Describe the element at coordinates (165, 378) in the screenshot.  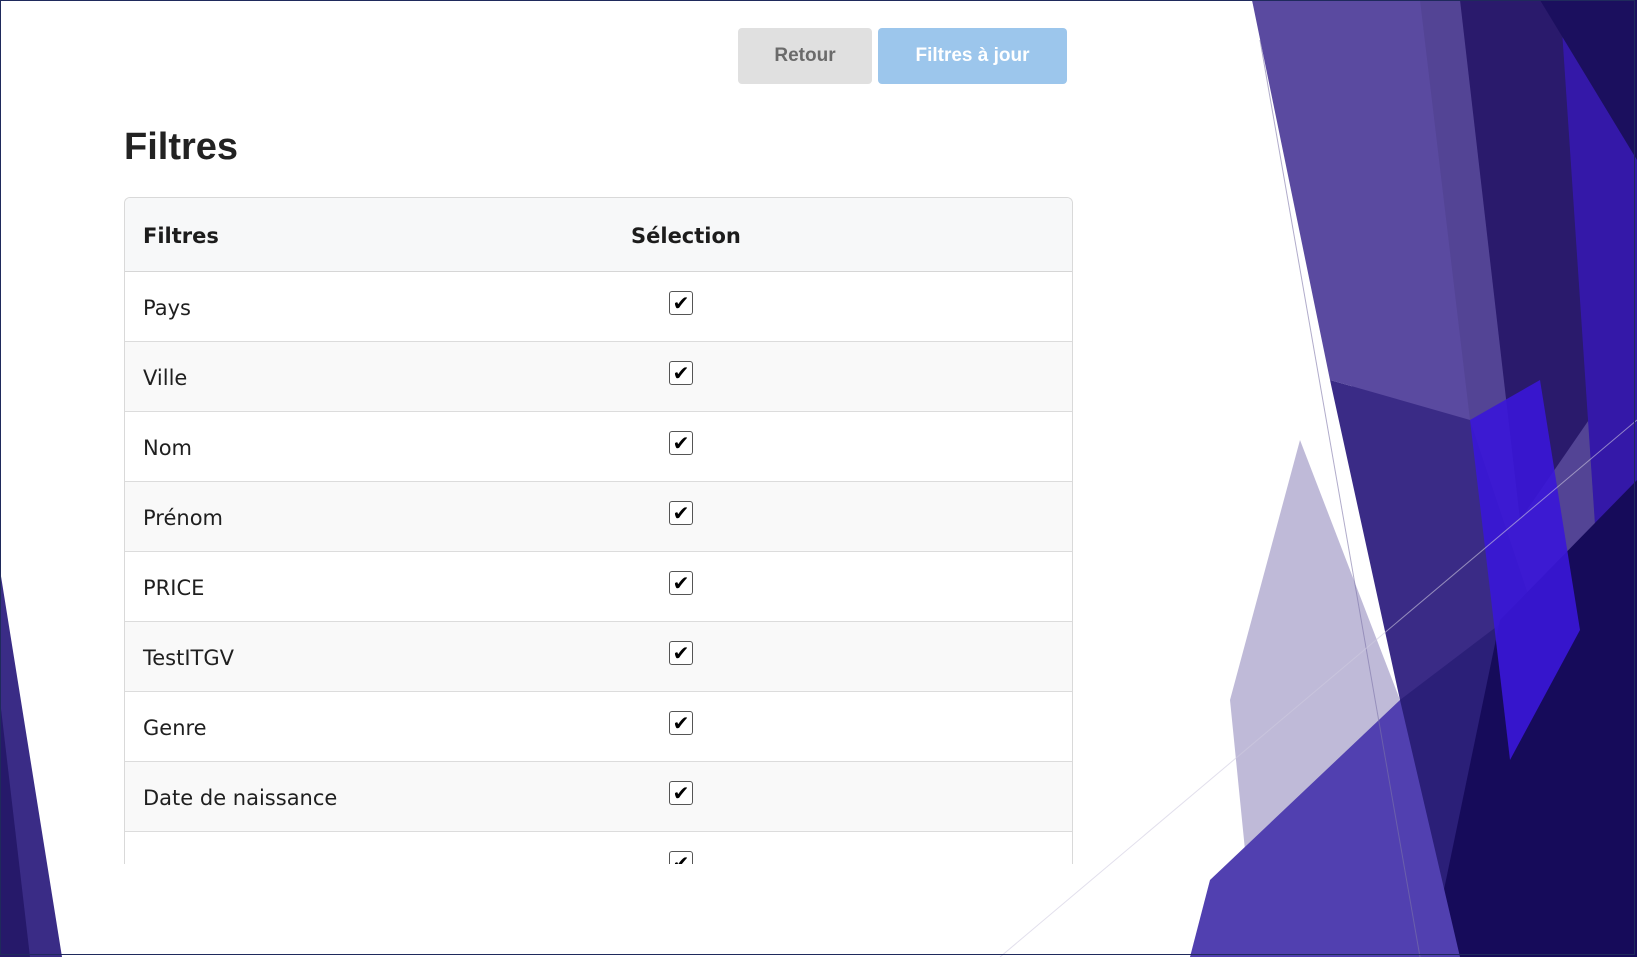
I see `filter-label: Ville` at that location.